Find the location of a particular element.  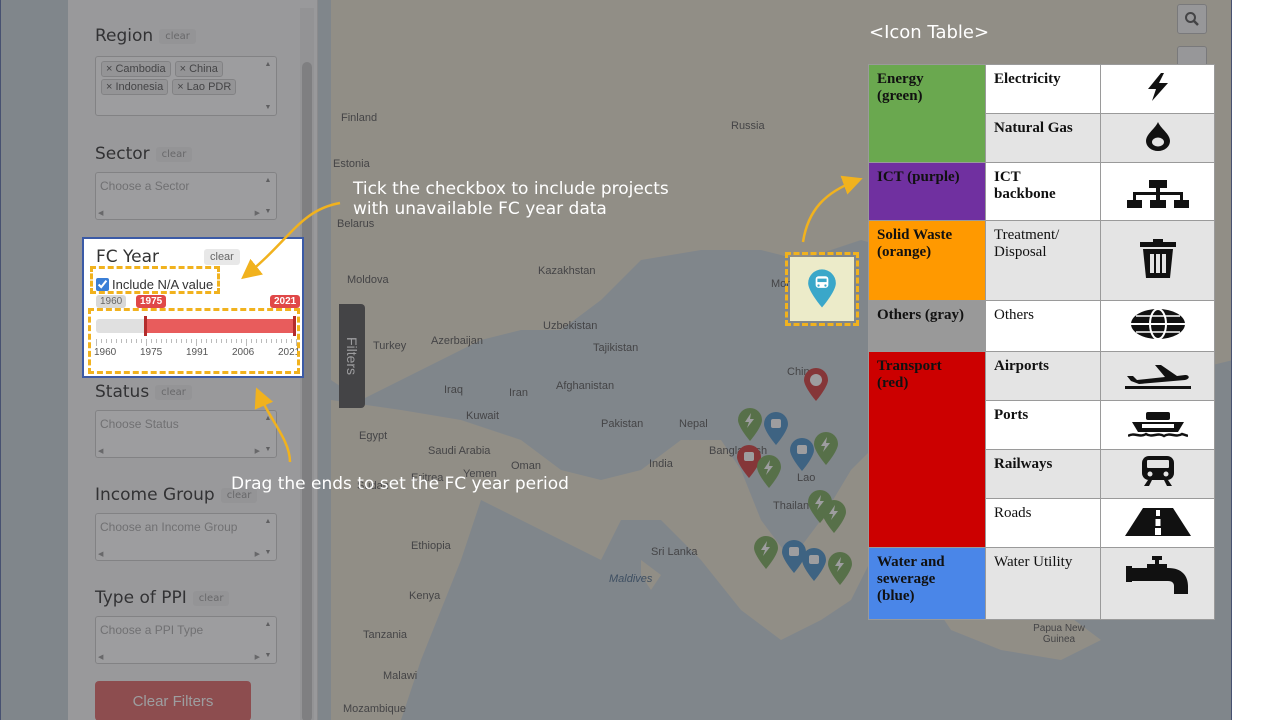

subcategory-cell: Roads is located at coordinates (1043, 523).